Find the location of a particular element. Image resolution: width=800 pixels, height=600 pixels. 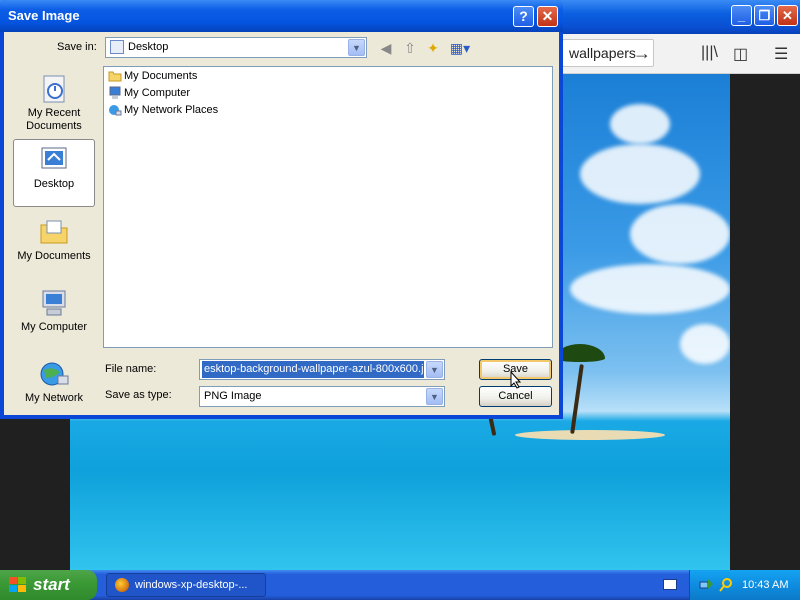

list-item: My Documents is located at coordinates (151, 76).